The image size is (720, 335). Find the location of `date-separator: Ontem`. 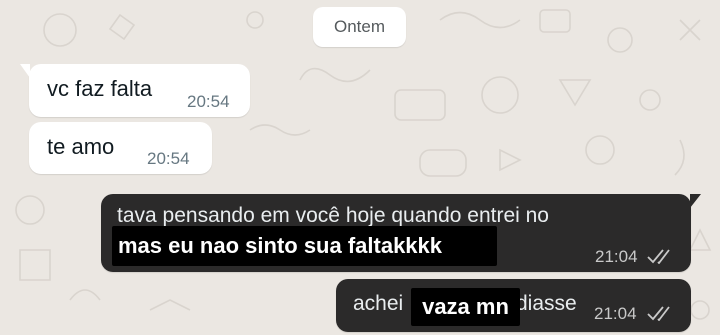

date-separator: Ontem is located at coordinates (359, 27).